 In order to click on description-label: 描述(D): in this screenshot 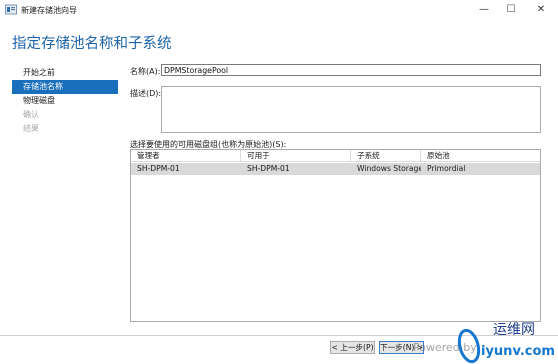, I will do `click(146, 93)`.